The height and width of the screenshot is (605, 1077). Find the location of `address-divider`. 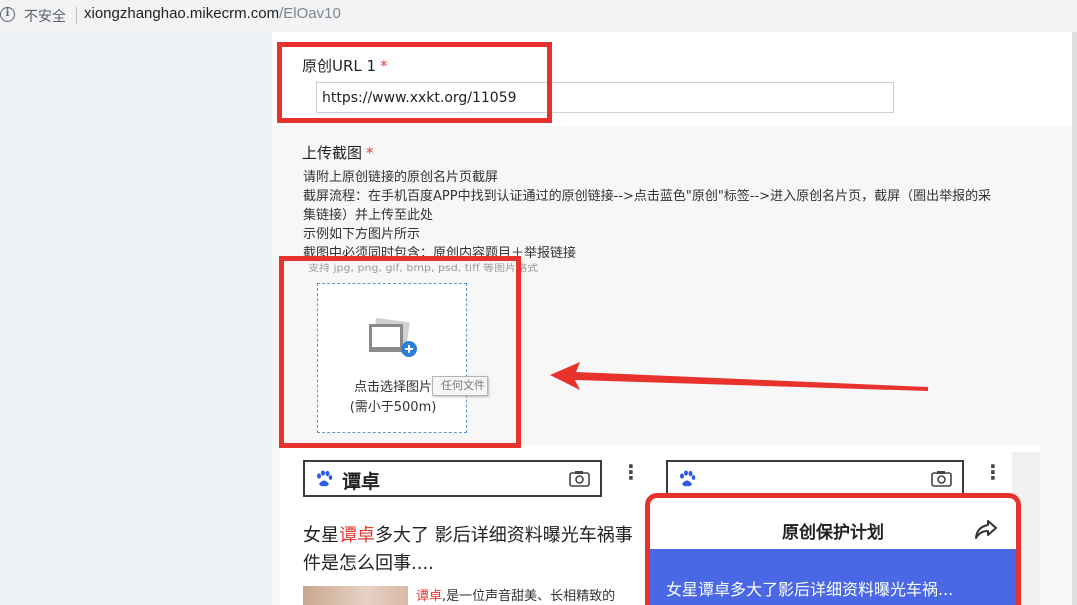

address-divider is located at coordinates (76, 15).